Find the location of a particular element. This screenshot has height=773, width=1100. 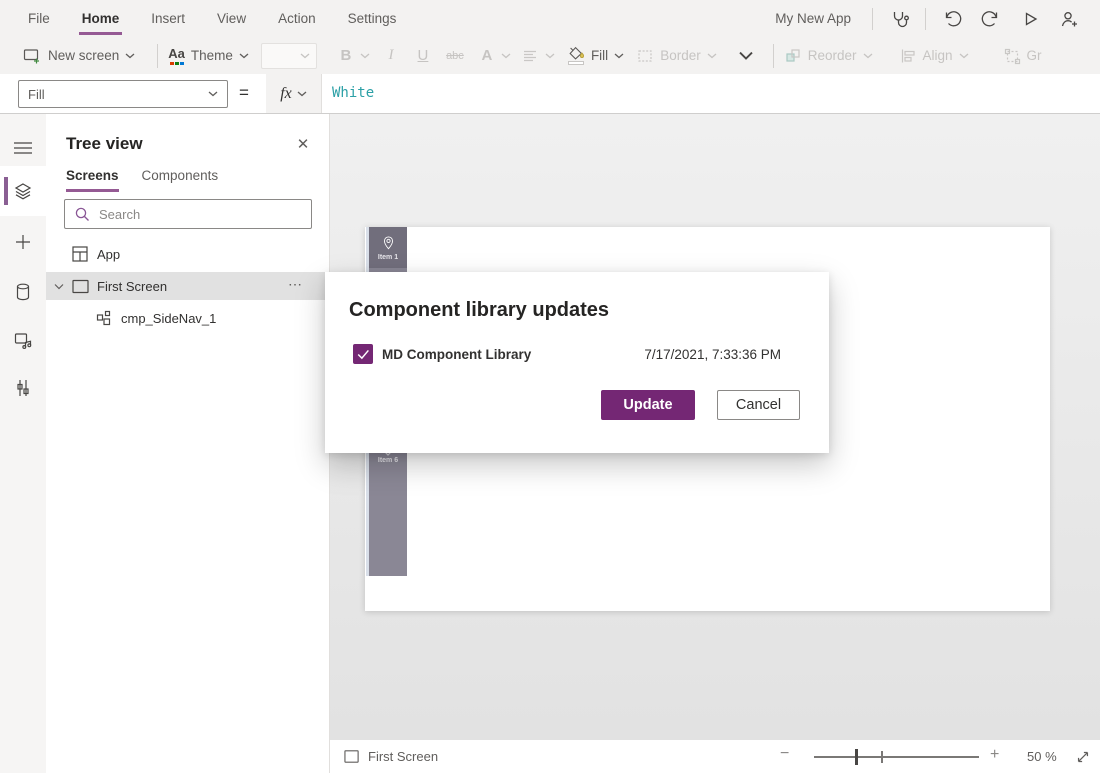

new-screen-label: New screen is located at coordinates (84, 55).